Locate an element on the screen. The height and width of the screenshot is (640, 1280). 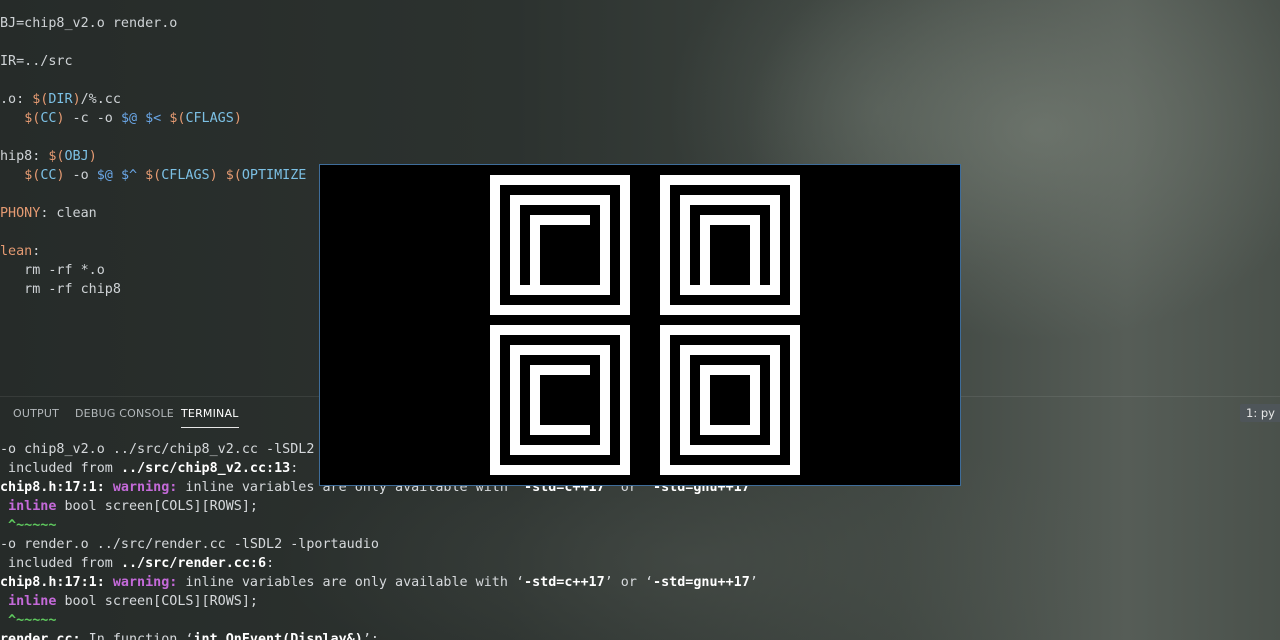
terminal-line-token: ’: is located at coordinates (370, 636).